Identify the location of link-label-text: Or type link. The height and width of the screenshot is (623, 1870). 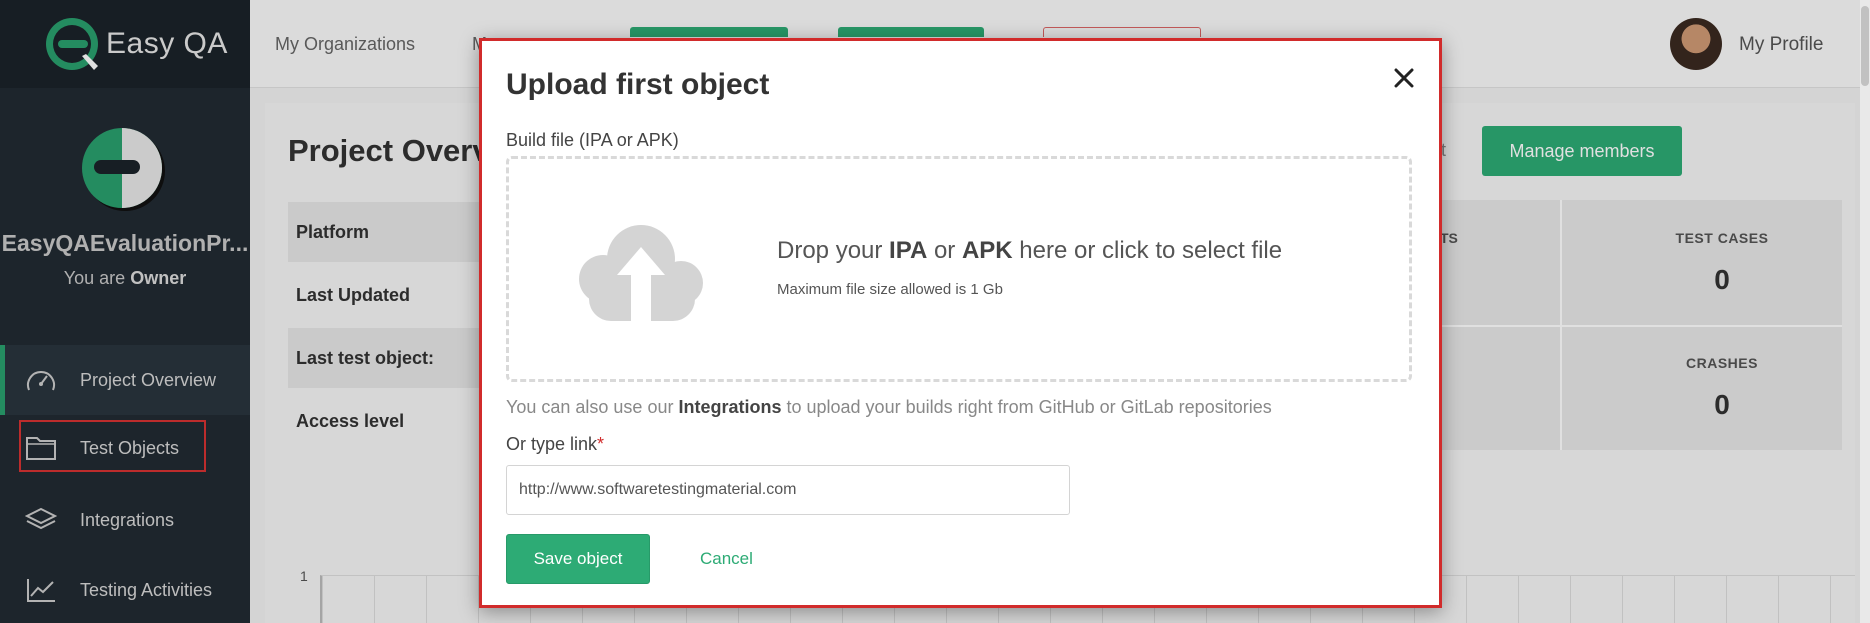
(552, 444).